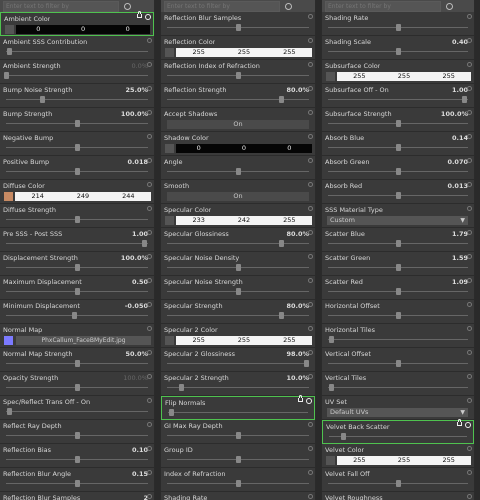  Describe the element at coordinates (83, 196) in the screenshot. I see `color-channel-g: 249` at that location.